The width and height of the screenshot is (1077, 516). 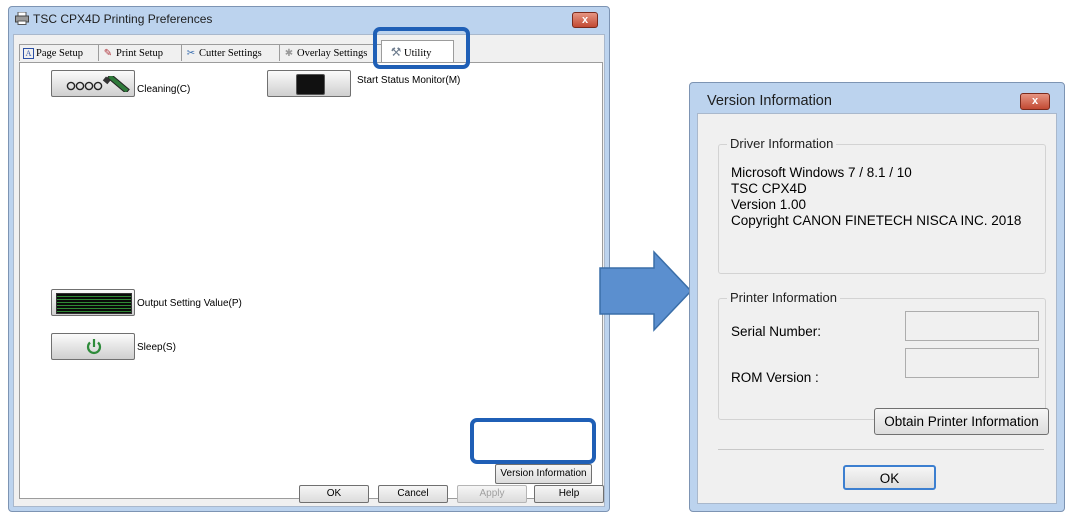 I want to click on print-setup-icon: ✎, so click(x=108, y=53).